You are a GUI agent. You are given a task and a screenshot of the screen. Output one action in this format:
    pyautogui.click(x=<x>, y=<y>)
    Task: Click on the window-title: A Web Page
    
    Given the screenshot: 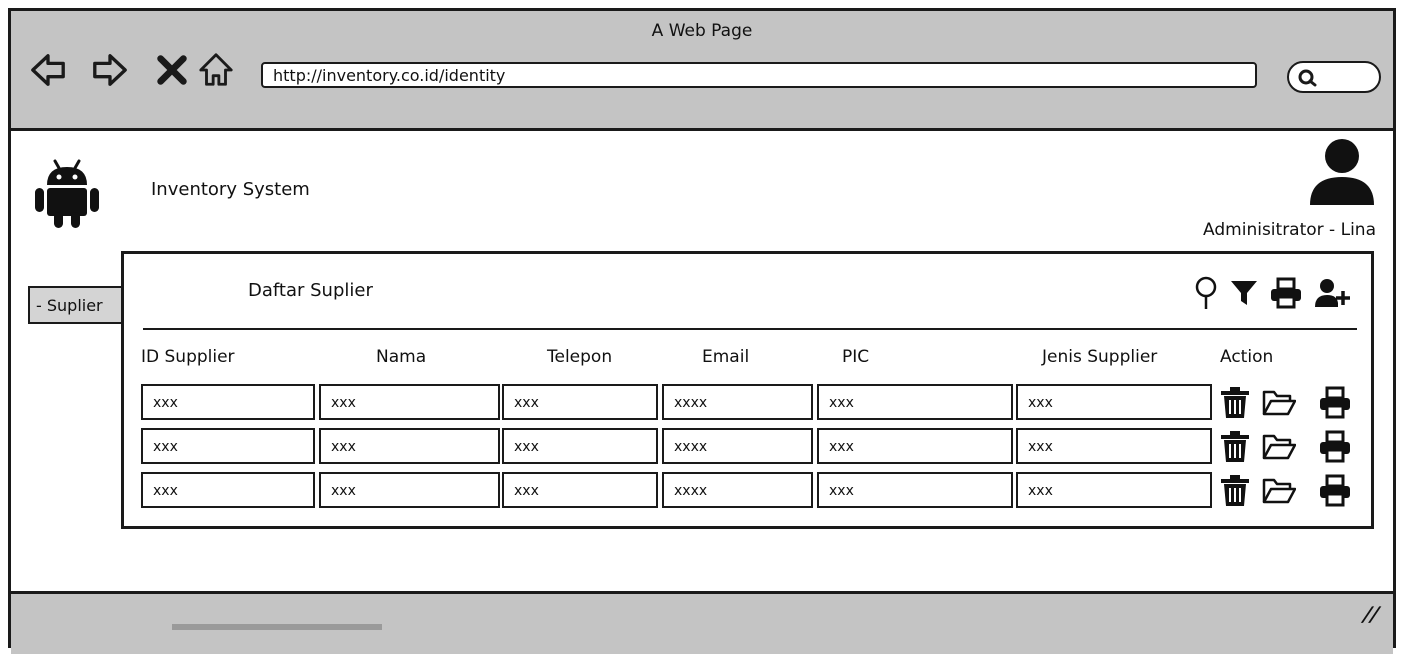 What is the action you would take?
    pyautogui.click(x=702, y=31)
    